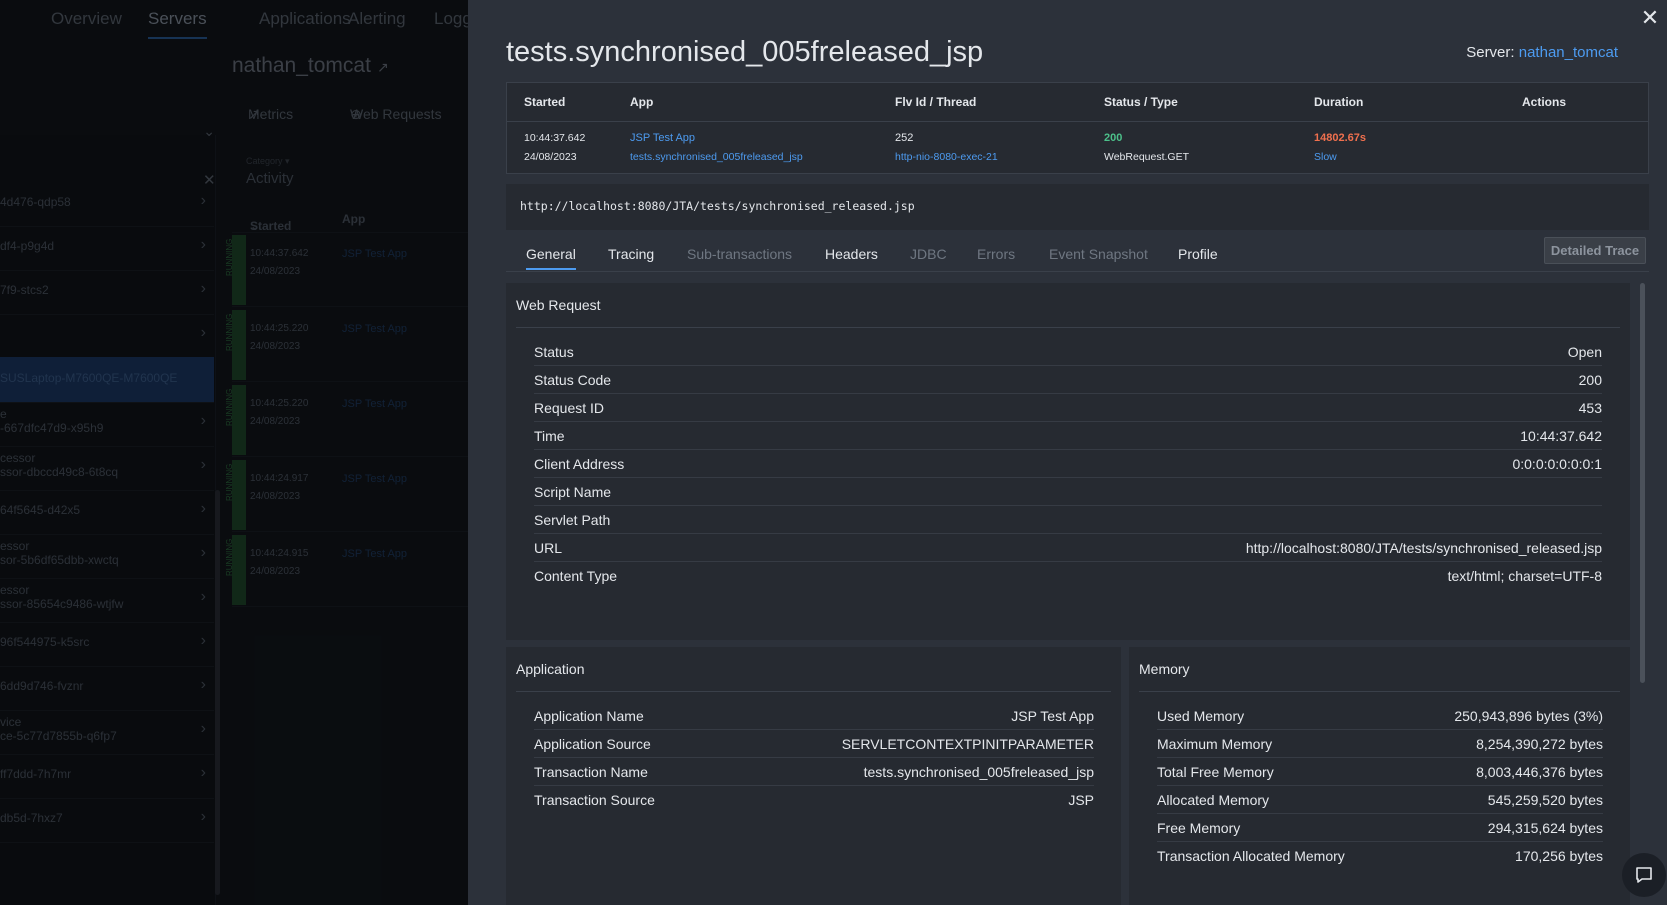  I want to click on chat-icon, so click(1644, 875).